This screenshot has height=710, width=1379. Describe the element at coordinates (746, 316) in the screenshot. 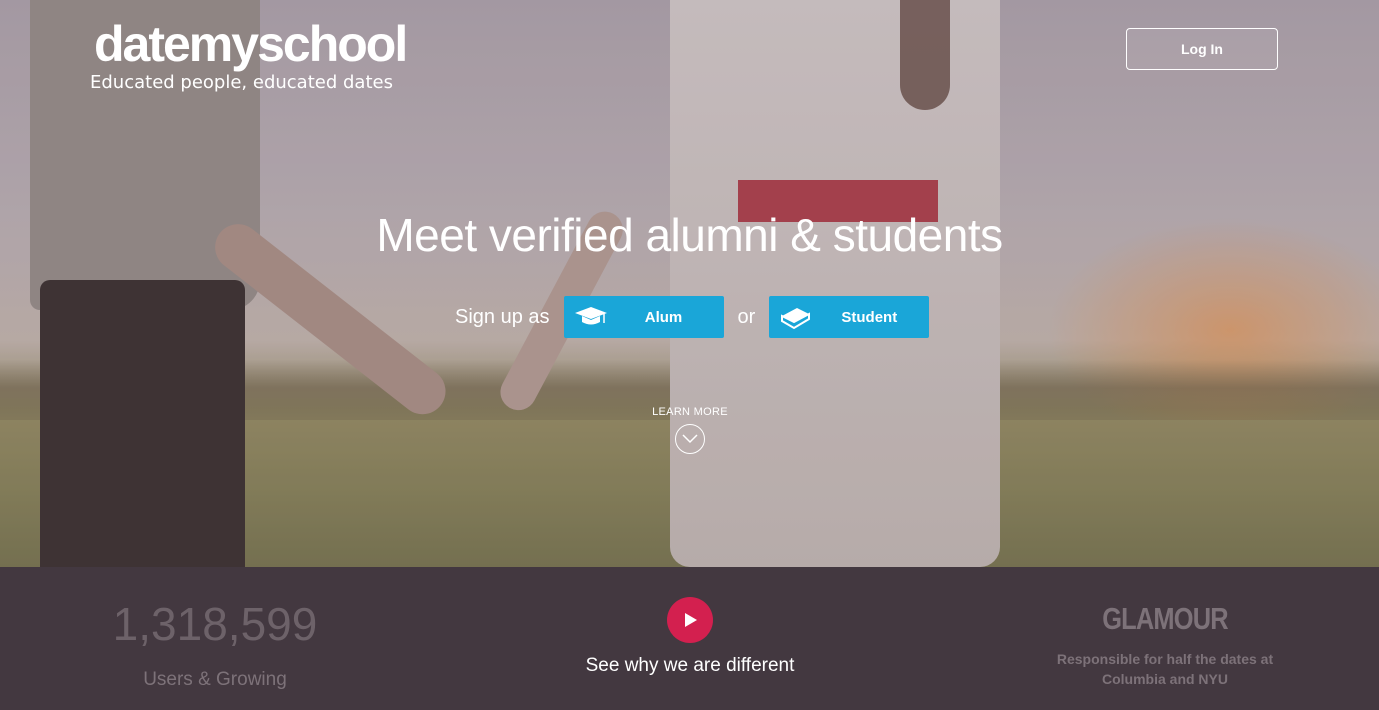

I see `or-label: or` at that location.